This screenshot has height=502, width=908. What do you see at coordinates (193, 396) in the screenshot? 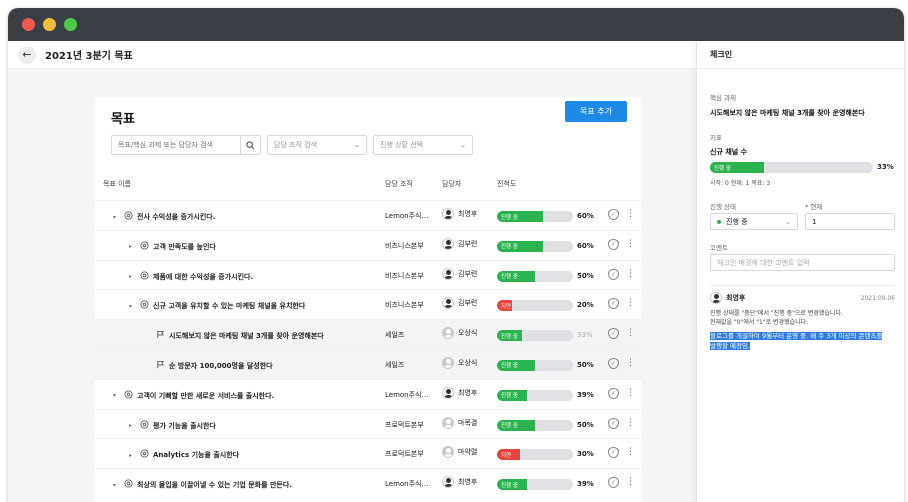
I see `goal-name: ▾ 고객이 기뻐할 만한 새로운 서비스를 출시한다.` at bounding box center [193, 396].